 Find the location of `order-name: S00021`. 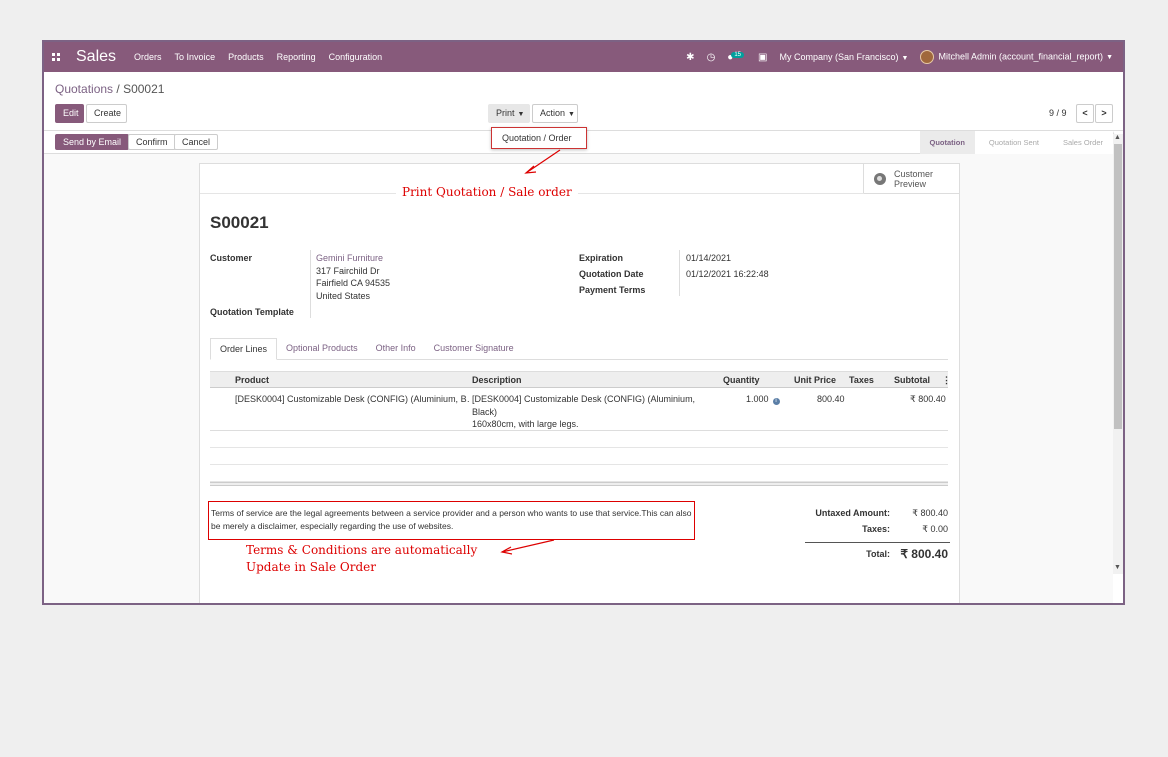

order-name: S00021 is located at coordinates (239, 222).